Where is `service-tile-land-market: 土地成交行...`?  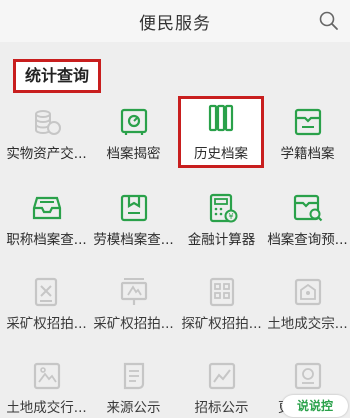
service-tile-land-market: 土地成交行... is located at coordinates (46, 387).